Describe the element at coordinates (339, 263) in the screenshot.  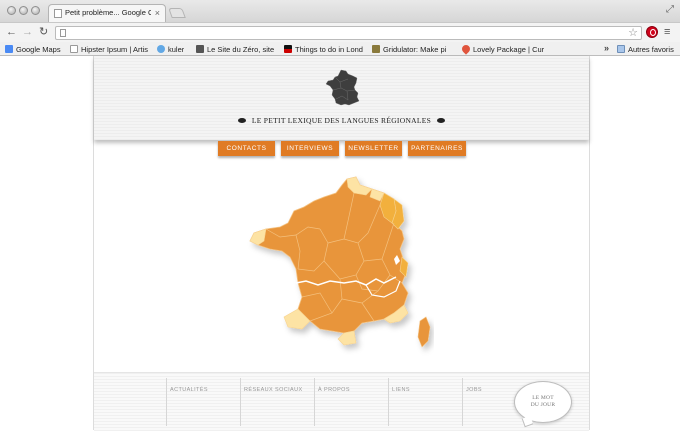
I see `france-regions-map` at that location.